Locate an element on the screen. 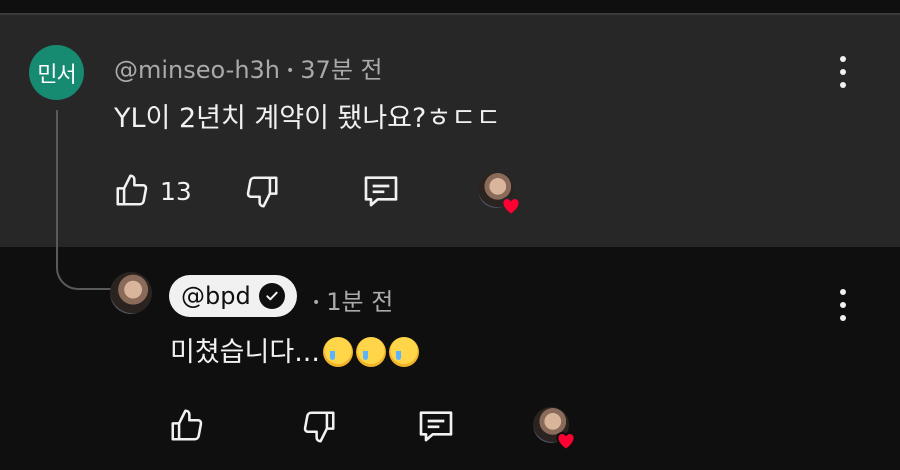 The width and height of the screenshot is (900, 470). reply-author-handle: @bpd is located at coordinates (216, 296).